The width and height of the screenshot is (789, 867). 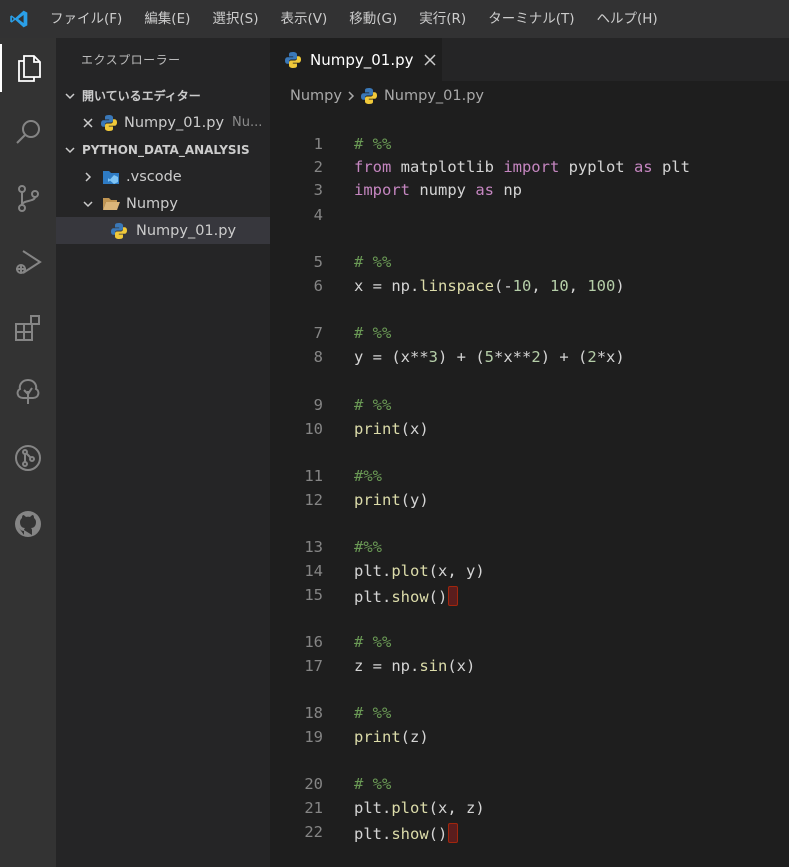 I want to click on tab-close-icon, so click(x=429, y=59).